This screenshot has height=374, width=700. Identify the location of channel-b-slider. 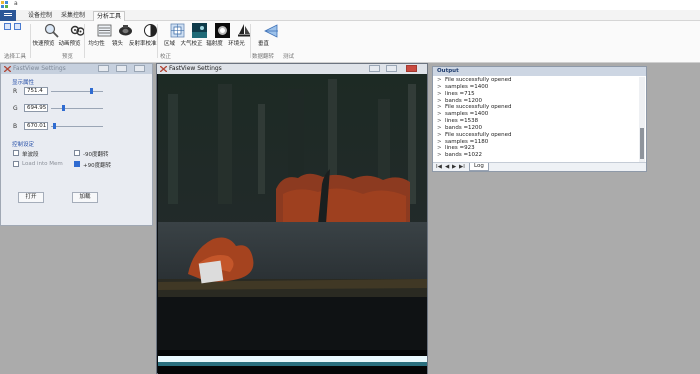
(77, 126).